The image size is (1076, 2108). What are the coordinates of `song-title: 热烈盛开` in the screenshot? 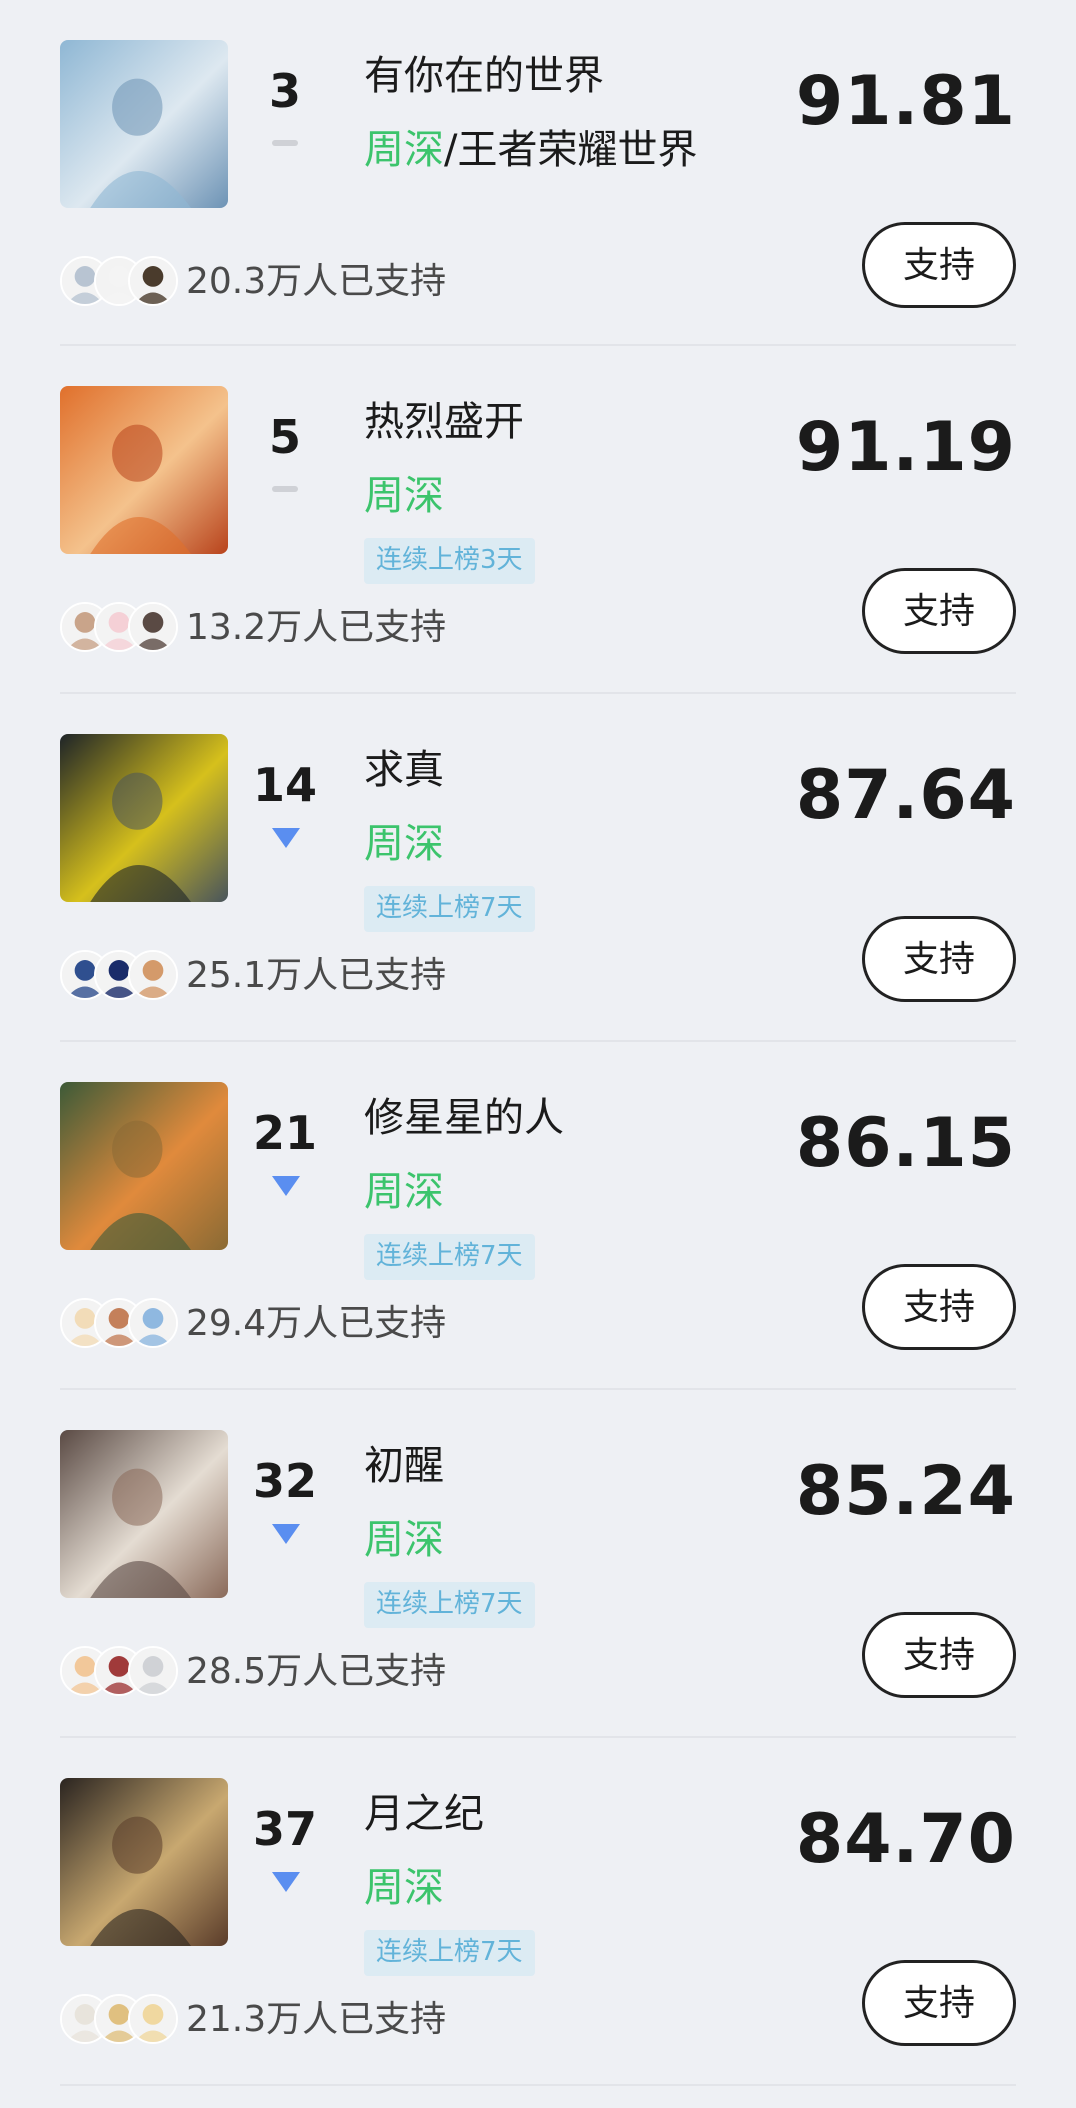 It's located at (444, 422).